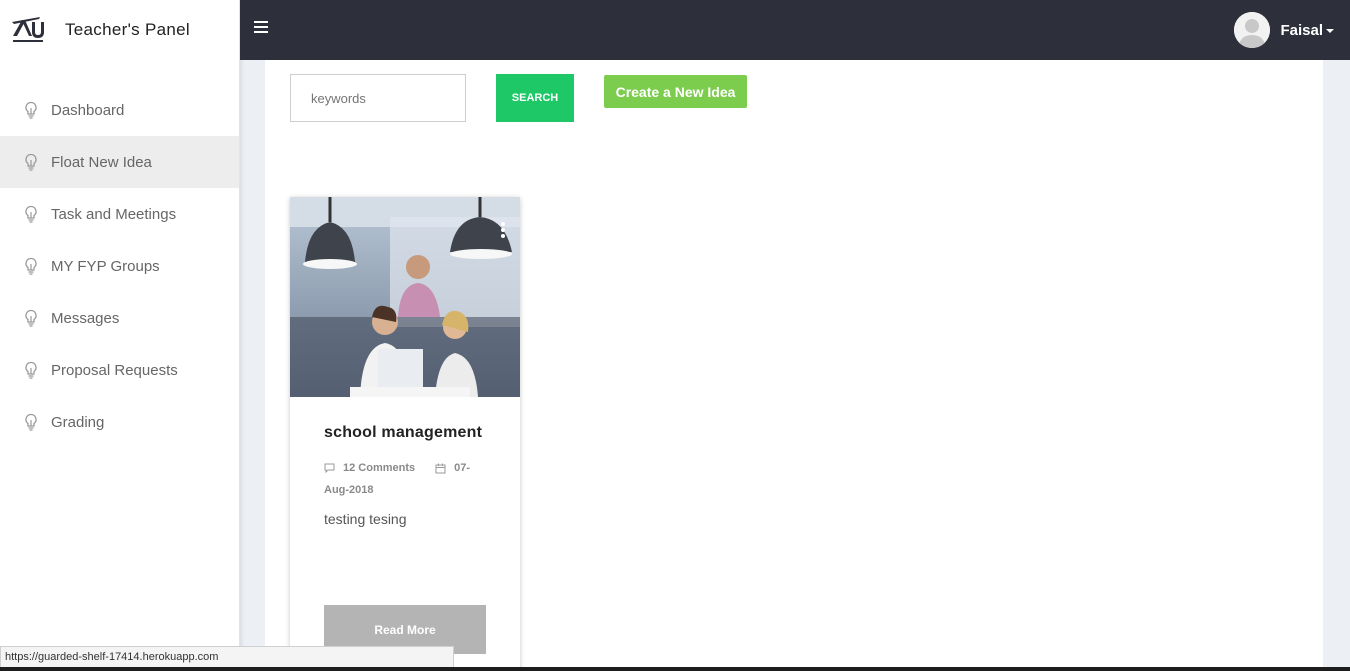 The height and width of the screenshot is (671, 1350). I want to click on sidebar-item-label: Grading, so click(78, 422).